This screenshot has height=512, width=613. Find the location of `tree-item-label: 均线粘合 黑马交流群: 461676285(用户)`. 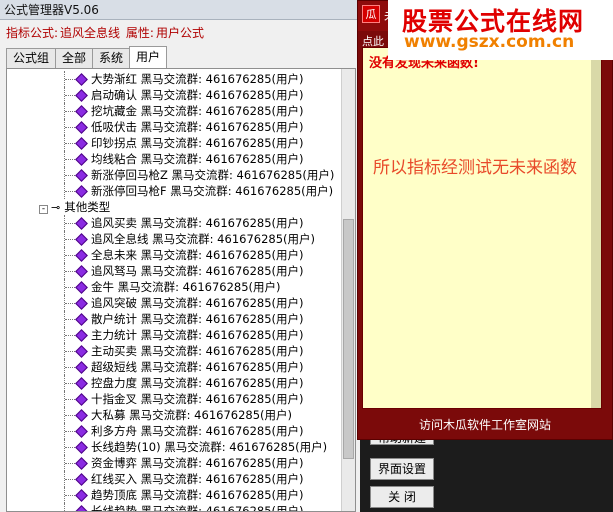

tree-item-label: 均线粘合 黑马交流群: 461676285(用户) is located at coordinates (197, 159).